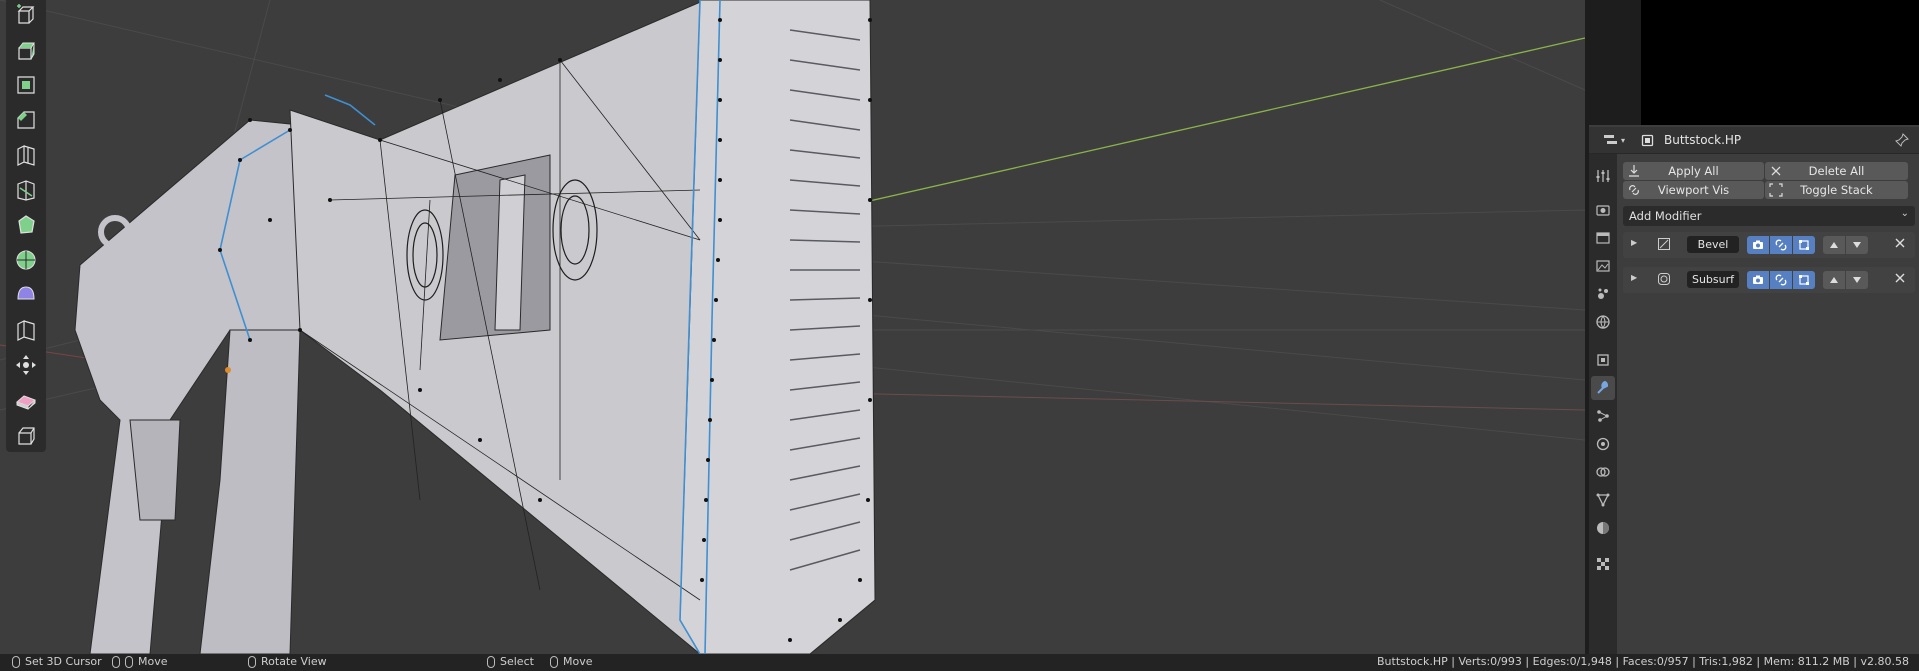  Describe the element at coordinates (26, 15) in the screenshot. I see `add-cube-icon` at that location.